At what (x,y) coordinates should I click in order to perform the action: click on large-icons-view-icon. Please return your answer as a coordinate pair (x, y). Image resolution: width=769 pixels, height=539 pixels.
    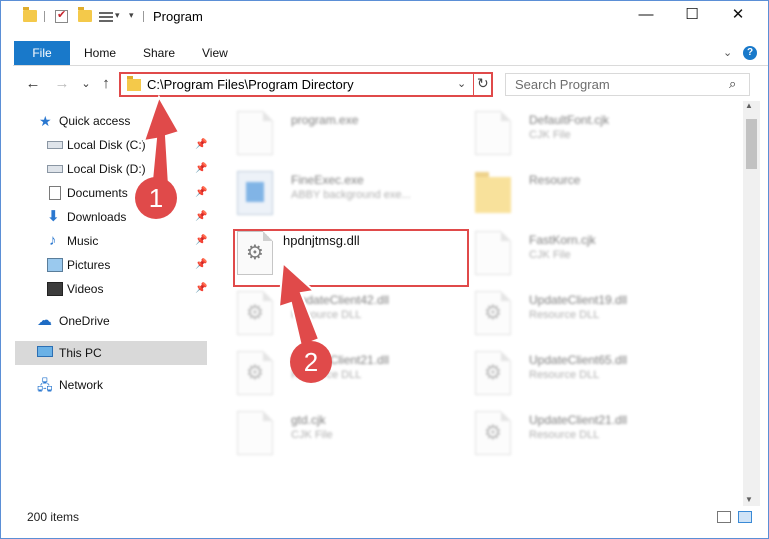
    Looking at the image, I should click on (745, 517).